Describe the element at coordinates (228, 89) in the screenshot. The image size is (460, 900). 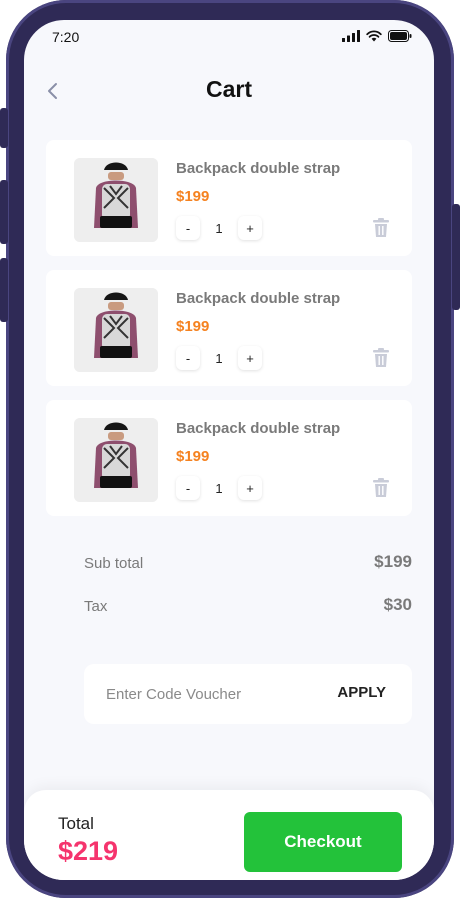
I see `page-title: Cart` at that location.